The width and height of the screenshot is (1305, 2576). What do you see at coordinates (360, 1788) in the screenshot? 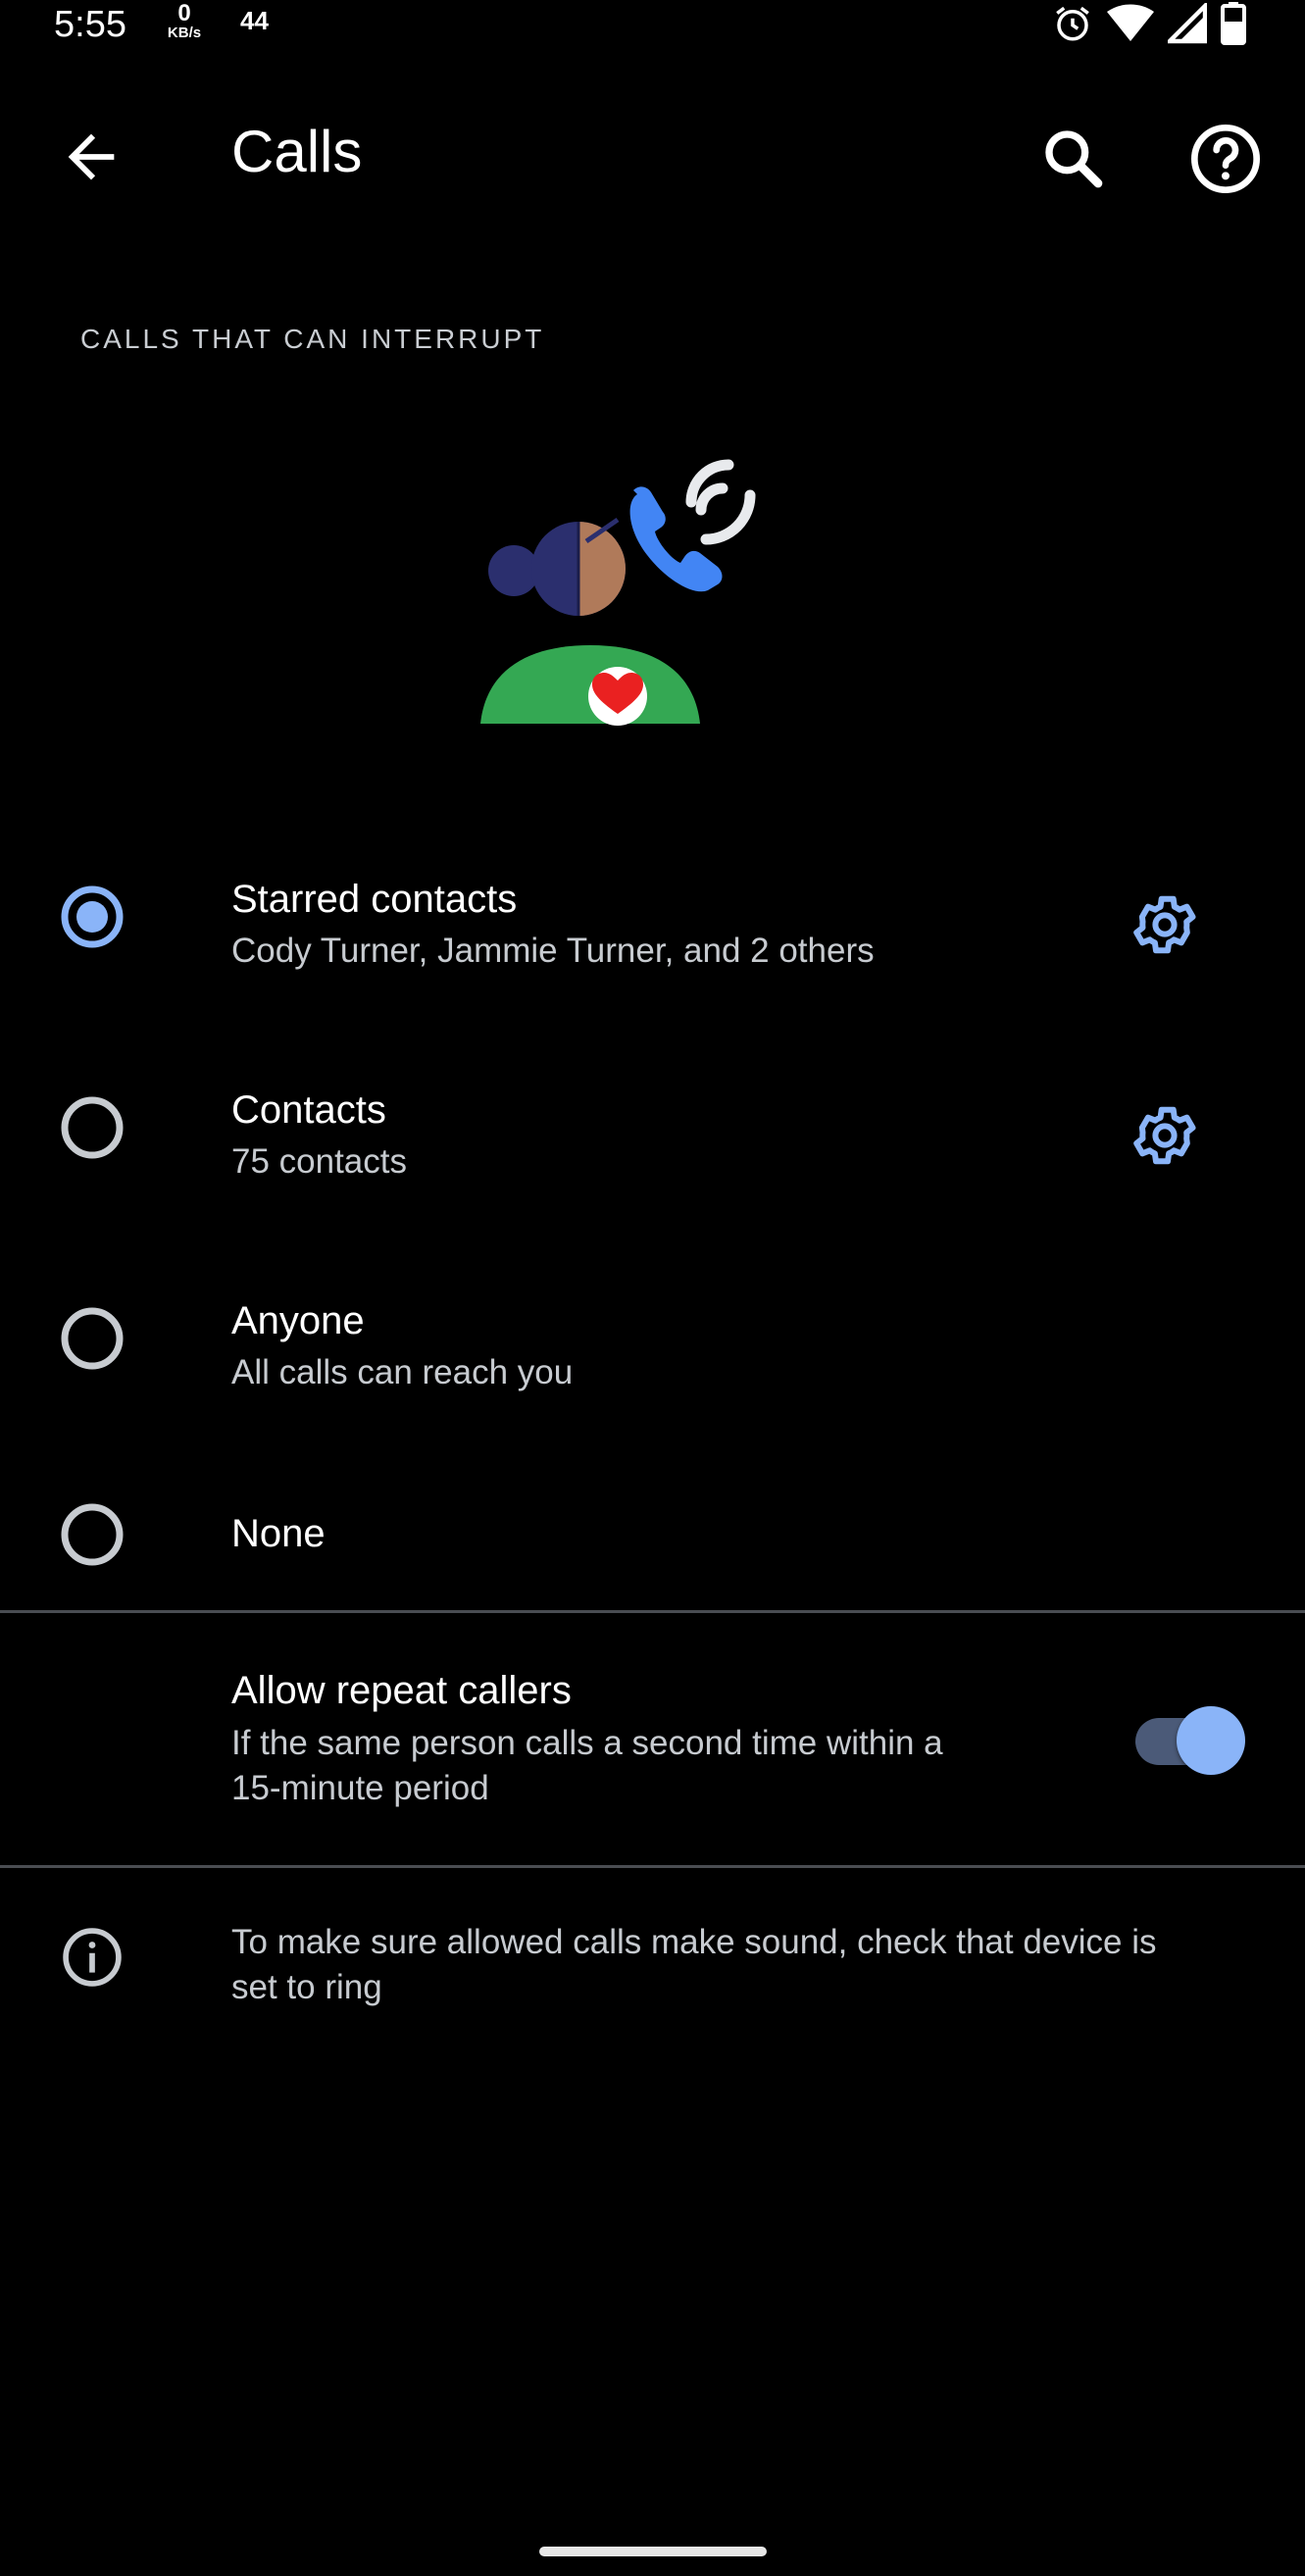
I see `repeat-callers-subtitle-line2: 15-minute period` at bounding box center [360, 1788].